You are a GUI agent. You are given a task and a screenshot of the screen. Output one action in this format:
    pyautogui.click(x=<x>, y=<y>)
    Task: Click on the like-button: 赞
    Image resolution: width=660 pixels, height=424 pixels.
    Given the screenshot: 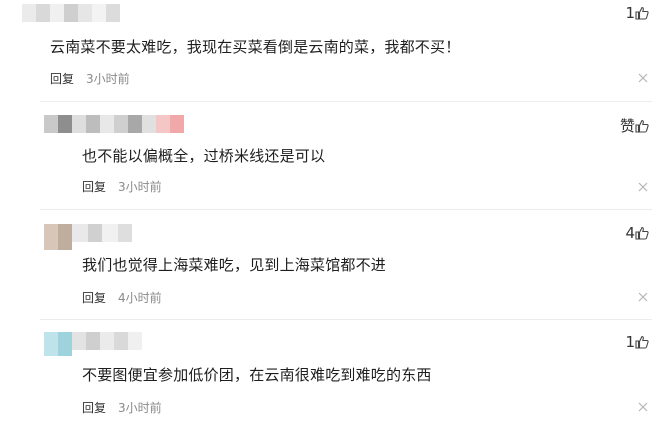 What is the action you would take?
    pyautogui.click(x=634, y=125)
    